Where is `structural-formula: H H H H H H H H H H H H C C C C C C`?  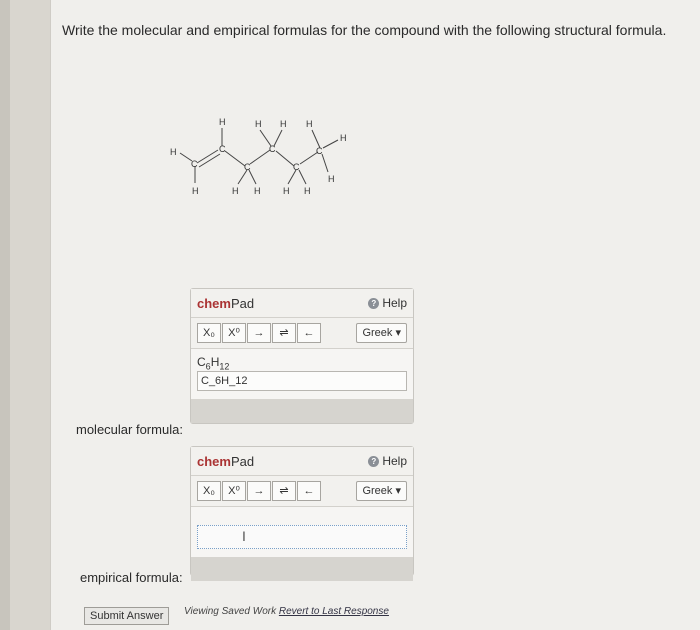 structural-formula: H H H H H H H H H H H H C C C C C C is located at coordinates (258, 156).